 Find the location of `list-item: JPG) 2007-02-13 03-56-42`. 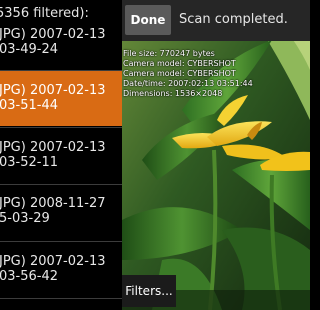

list-item: JPG) 2007-02-13 03-56-42 is located at coordinates (61, 269).